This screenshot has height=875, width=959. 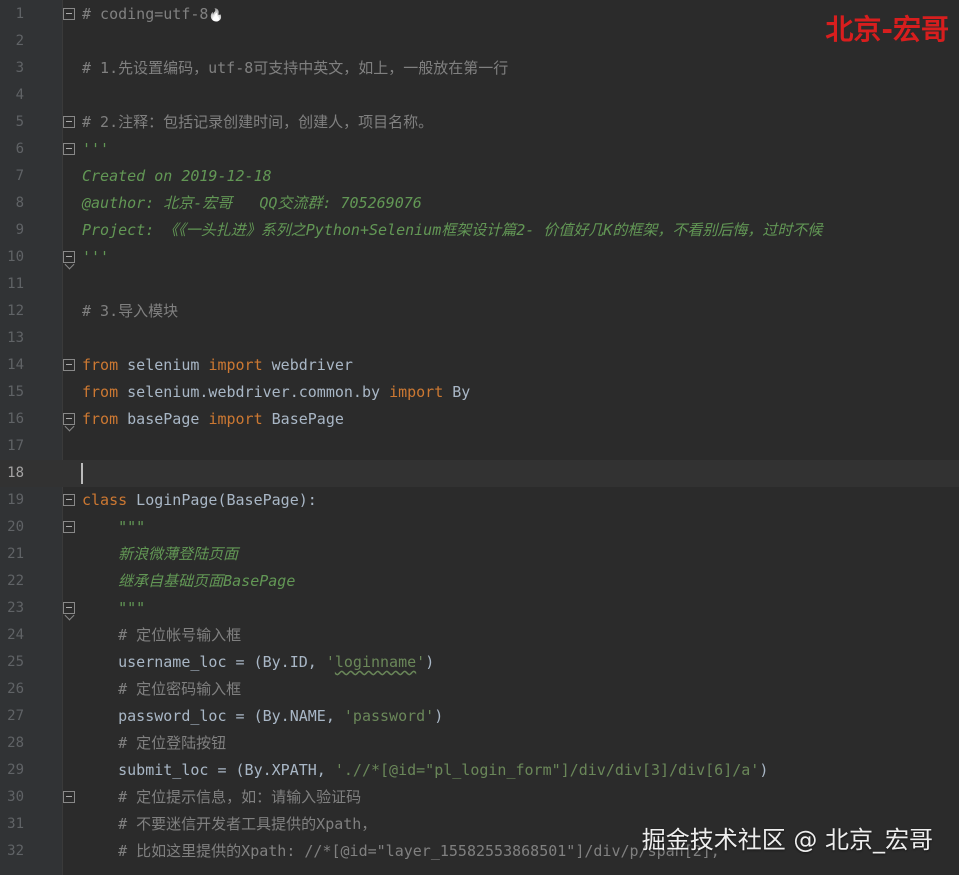 I want to click on code-line: 30 # 定位提示信息，如：请输入验证码, so click(x=479, y=797).